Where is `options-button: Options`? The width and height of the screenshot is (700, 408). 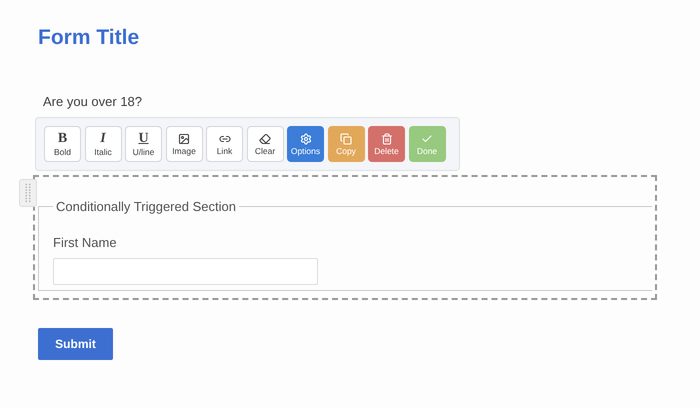
options-button: Options is located at coordinates (305, 144).